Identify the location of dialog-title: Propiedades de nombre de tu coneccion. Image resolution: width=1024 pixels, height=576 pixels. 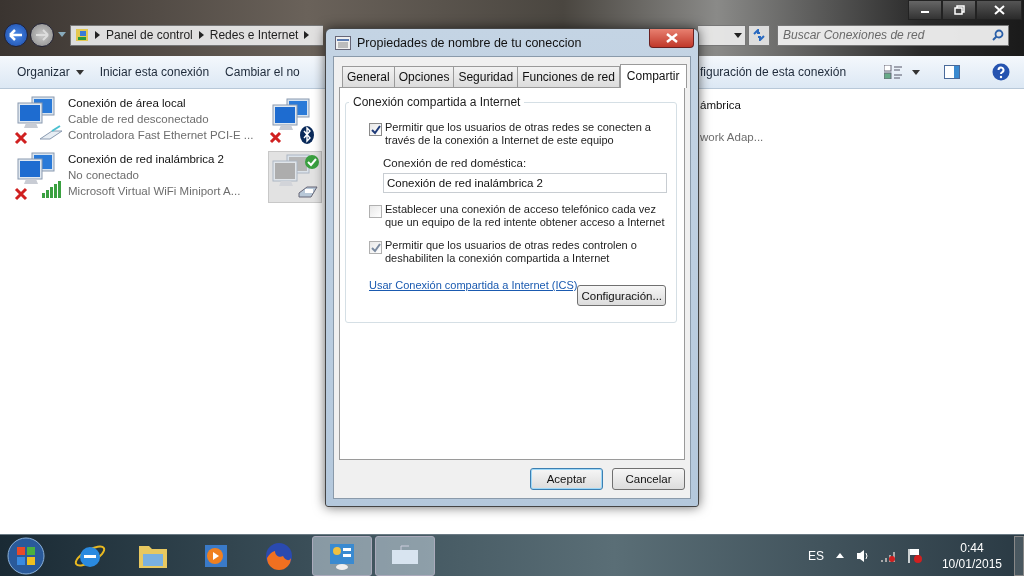
(469, 42).